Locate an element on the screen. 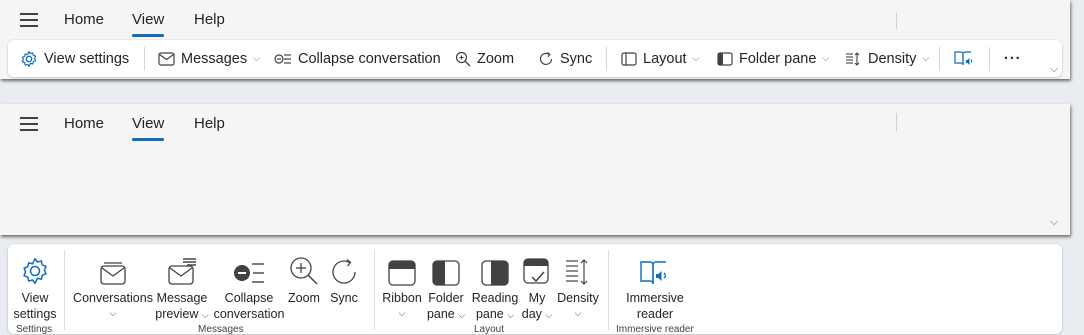  group-label-settings: Settings is located at coordinates (34, 329).